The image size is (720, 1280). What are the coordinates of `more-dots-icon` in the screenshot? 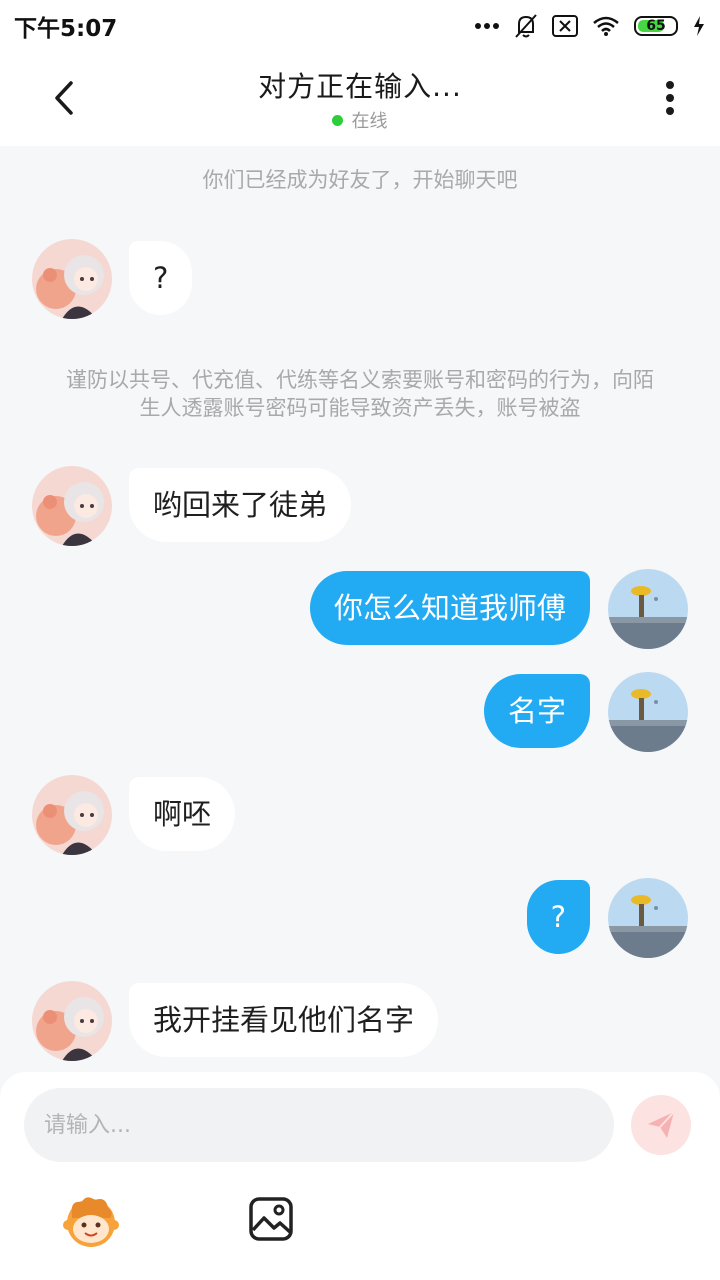 It's located at (487, 26).